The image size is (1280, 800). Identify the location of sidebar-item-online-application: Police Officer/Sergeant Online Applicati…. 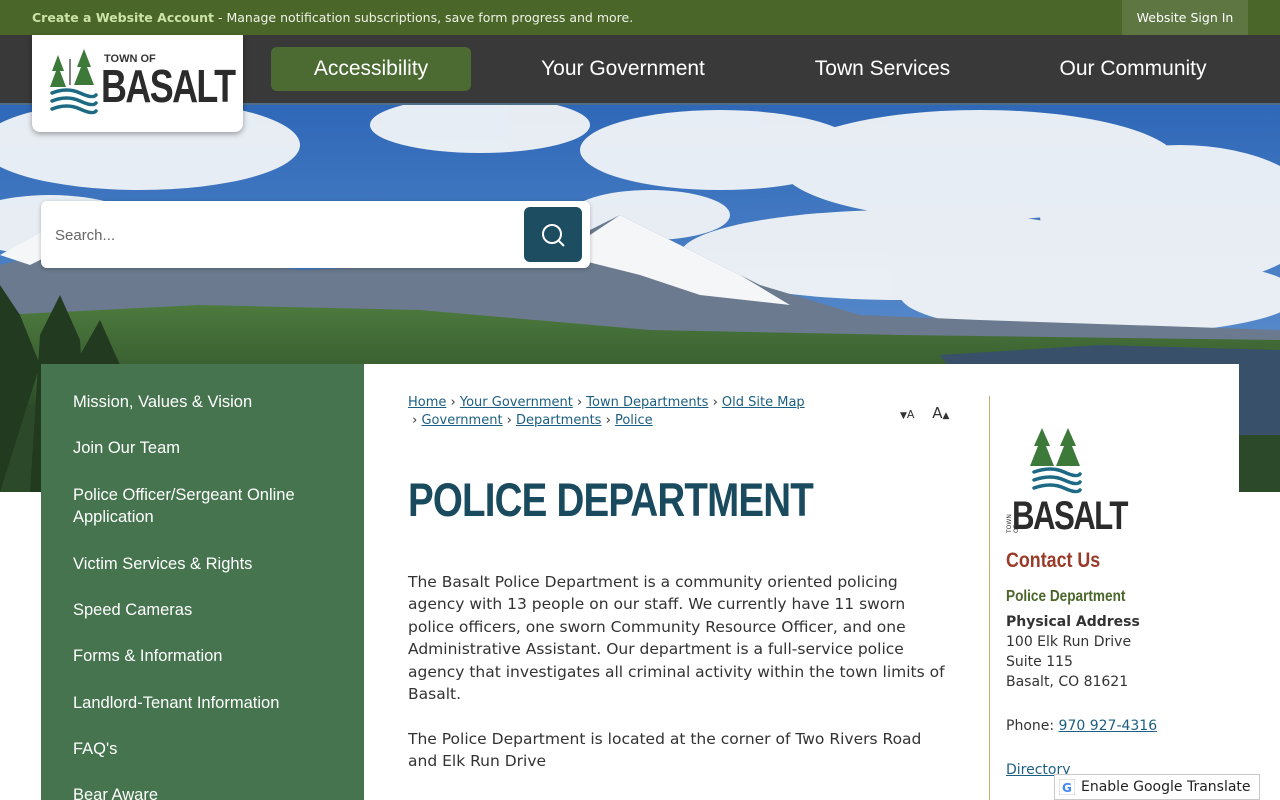
(208, 506).